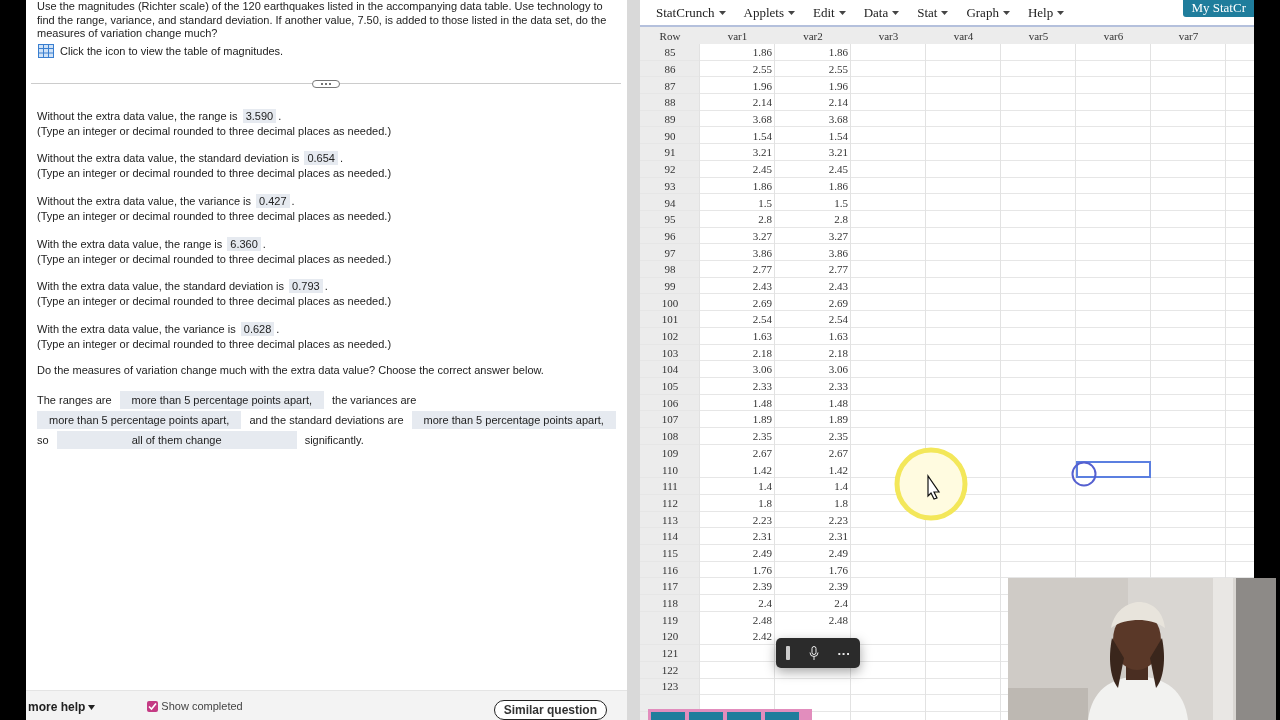 The image size is (1280, 720). I want to click on column-header: var6, so click(1113, 35).